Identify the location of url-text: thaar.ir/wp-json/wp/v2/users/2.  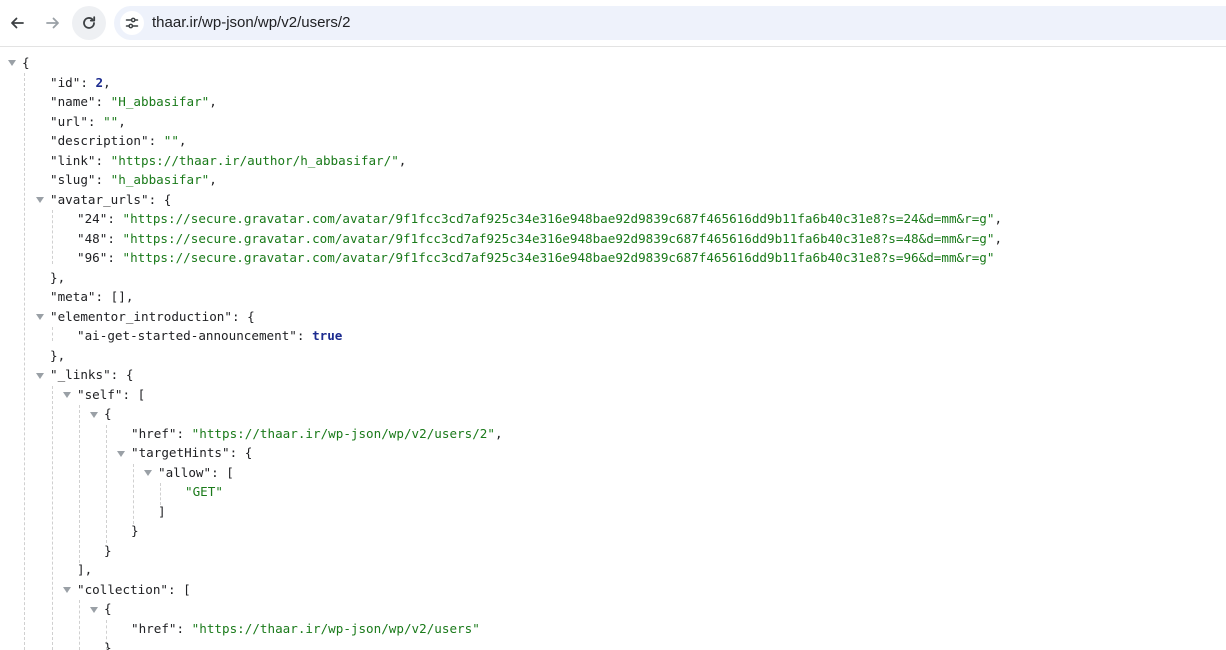
(251, 23).